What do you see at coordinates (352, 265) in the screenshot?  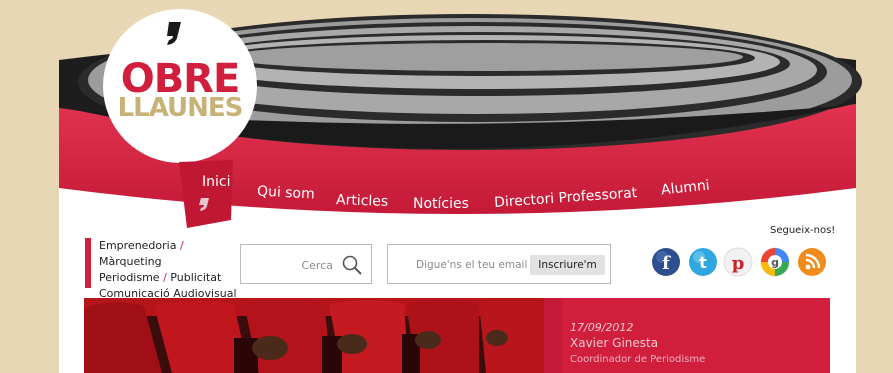 I see `search-icon` at bounding box center [352, 265].